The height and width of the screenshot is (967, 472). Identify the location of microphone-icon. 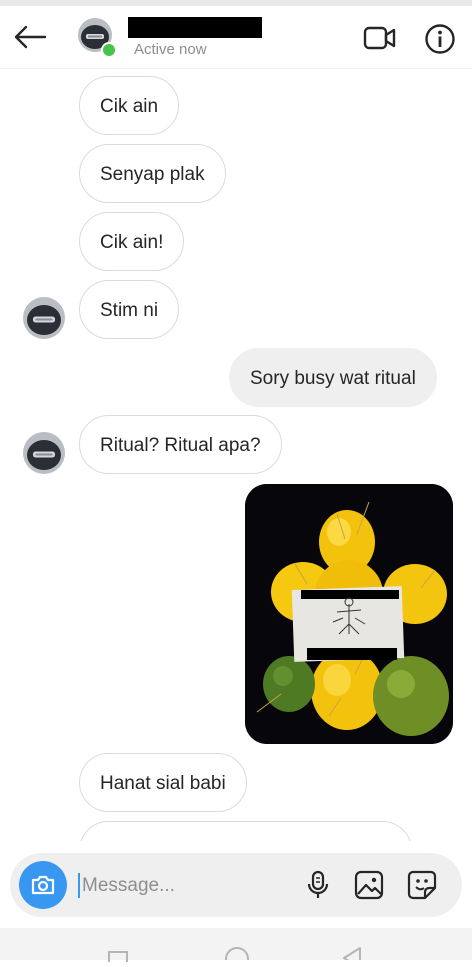
(318, 884).